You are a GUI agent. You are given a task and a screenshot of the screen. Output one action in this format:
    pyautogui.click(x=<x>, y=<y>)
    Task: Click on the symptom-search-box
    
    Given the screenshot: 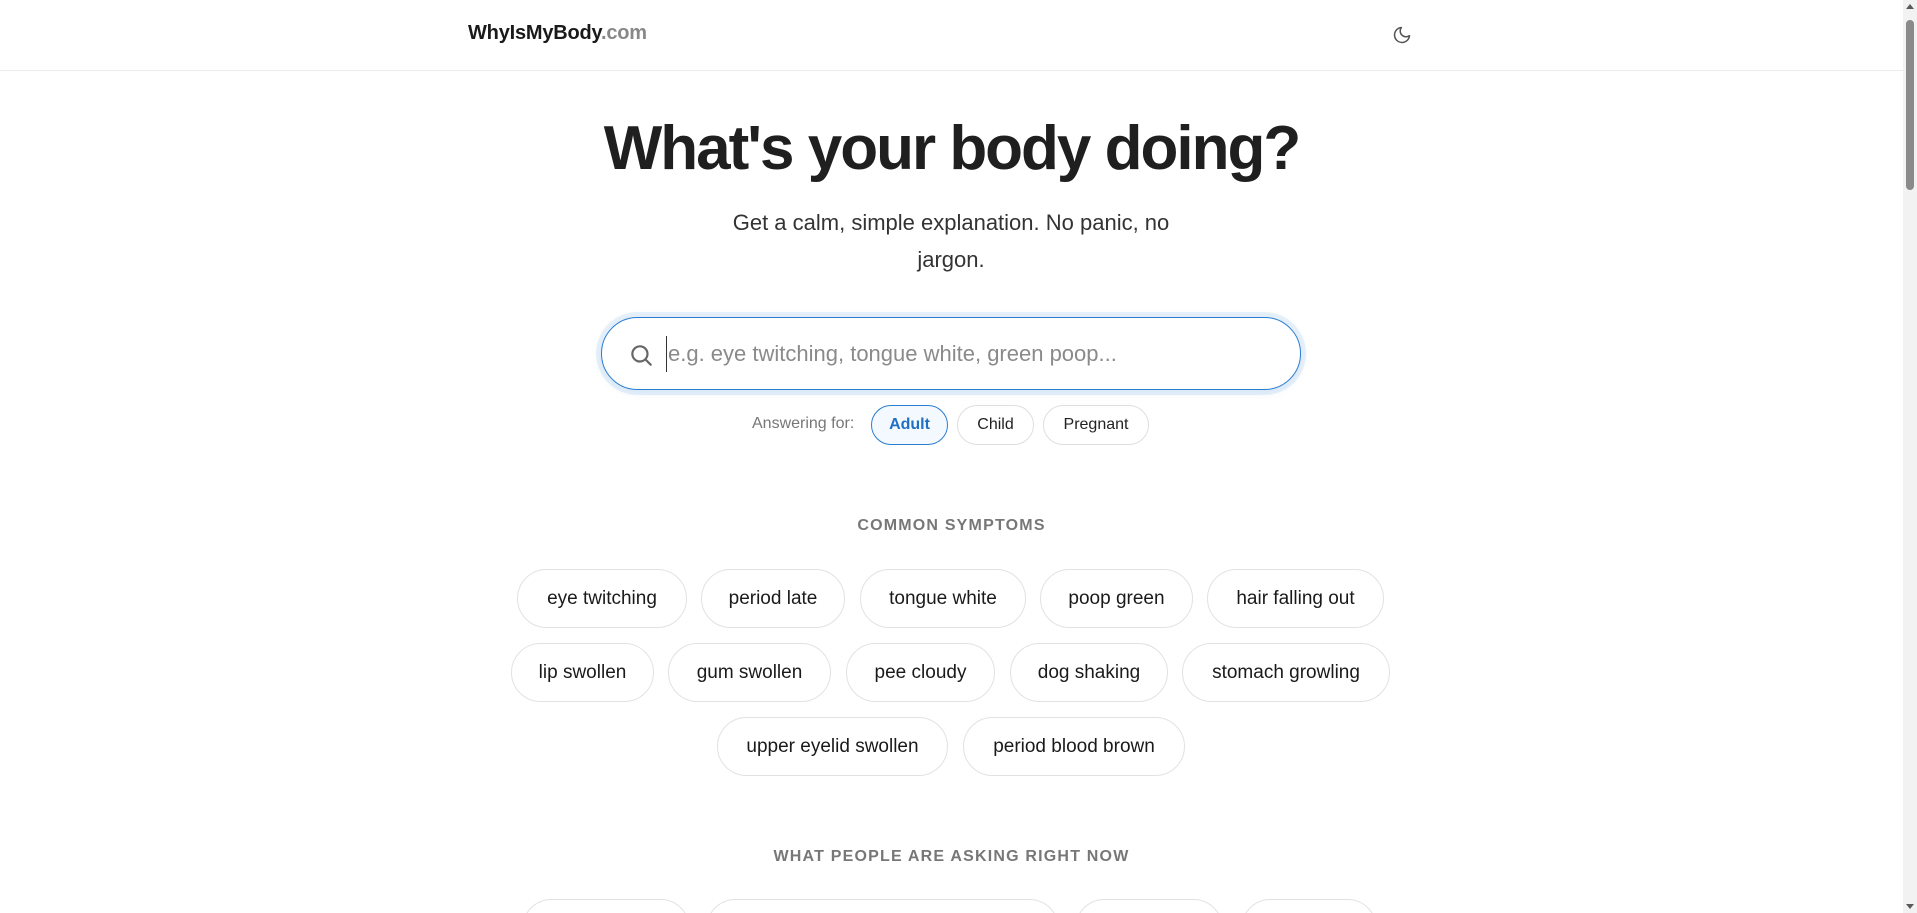 What is the action you would take?
    pyautogui.click(x=951, y=353)
    